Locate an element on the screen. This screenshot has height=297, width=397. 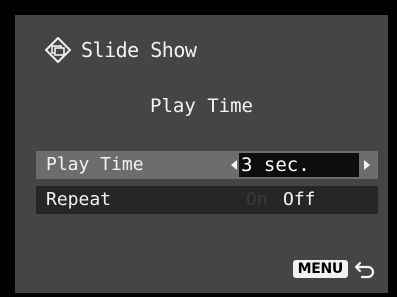
slideshow-icon is located at coordinates (58, 50).